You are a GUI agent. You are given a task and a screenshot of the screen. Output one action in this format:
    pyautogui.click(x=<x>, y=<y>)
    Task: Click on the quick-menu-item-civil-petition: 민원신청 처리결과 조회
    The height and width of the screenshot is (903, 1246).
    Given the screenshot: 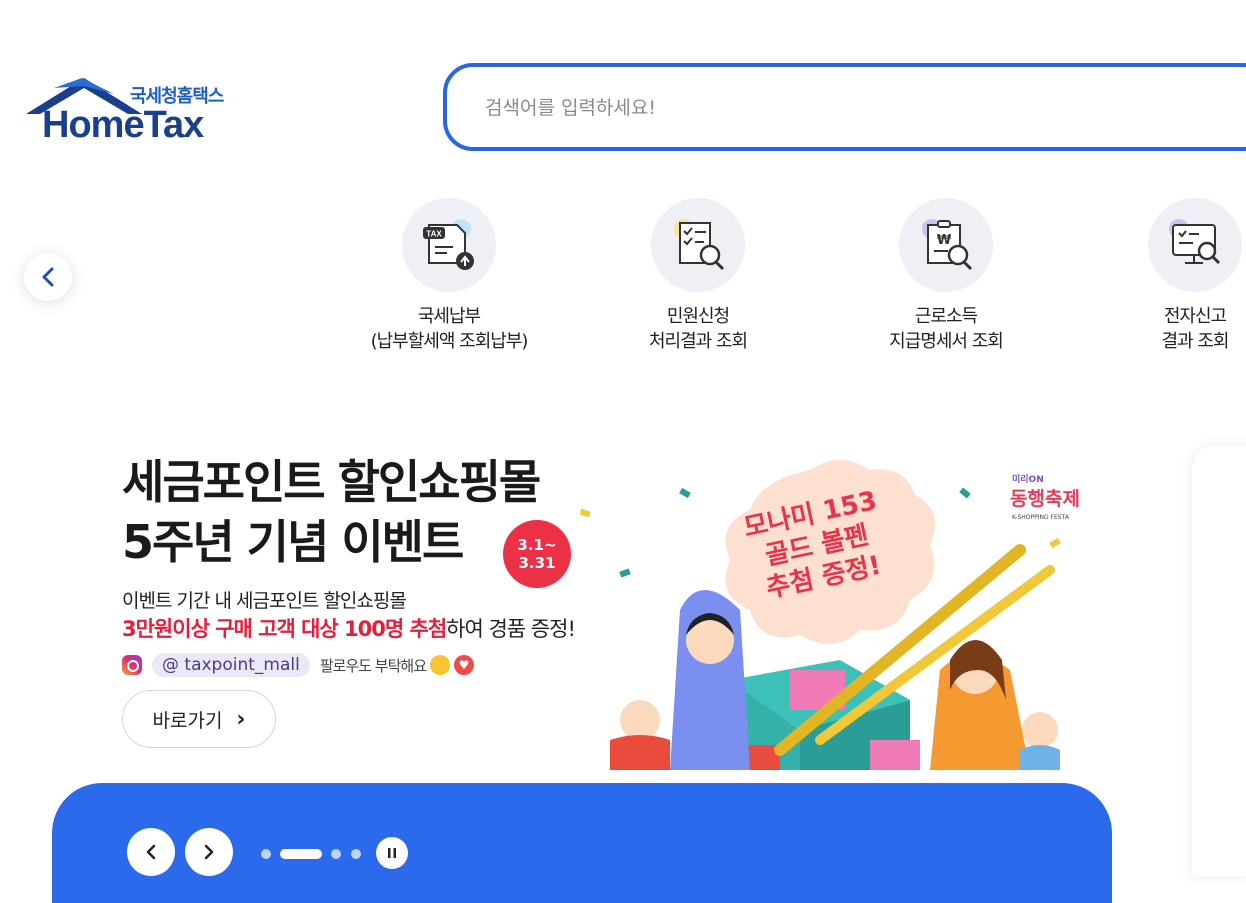 What is the action you would take?
    pyautogui.click(x=698, y=276)
    